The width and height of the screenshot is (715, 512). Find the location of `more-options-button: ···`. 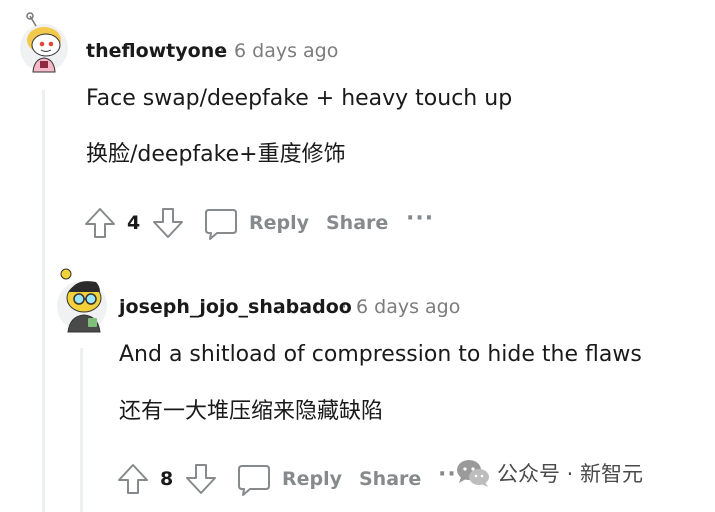

more-options-button: ··· is located at coordinates (420, 218).